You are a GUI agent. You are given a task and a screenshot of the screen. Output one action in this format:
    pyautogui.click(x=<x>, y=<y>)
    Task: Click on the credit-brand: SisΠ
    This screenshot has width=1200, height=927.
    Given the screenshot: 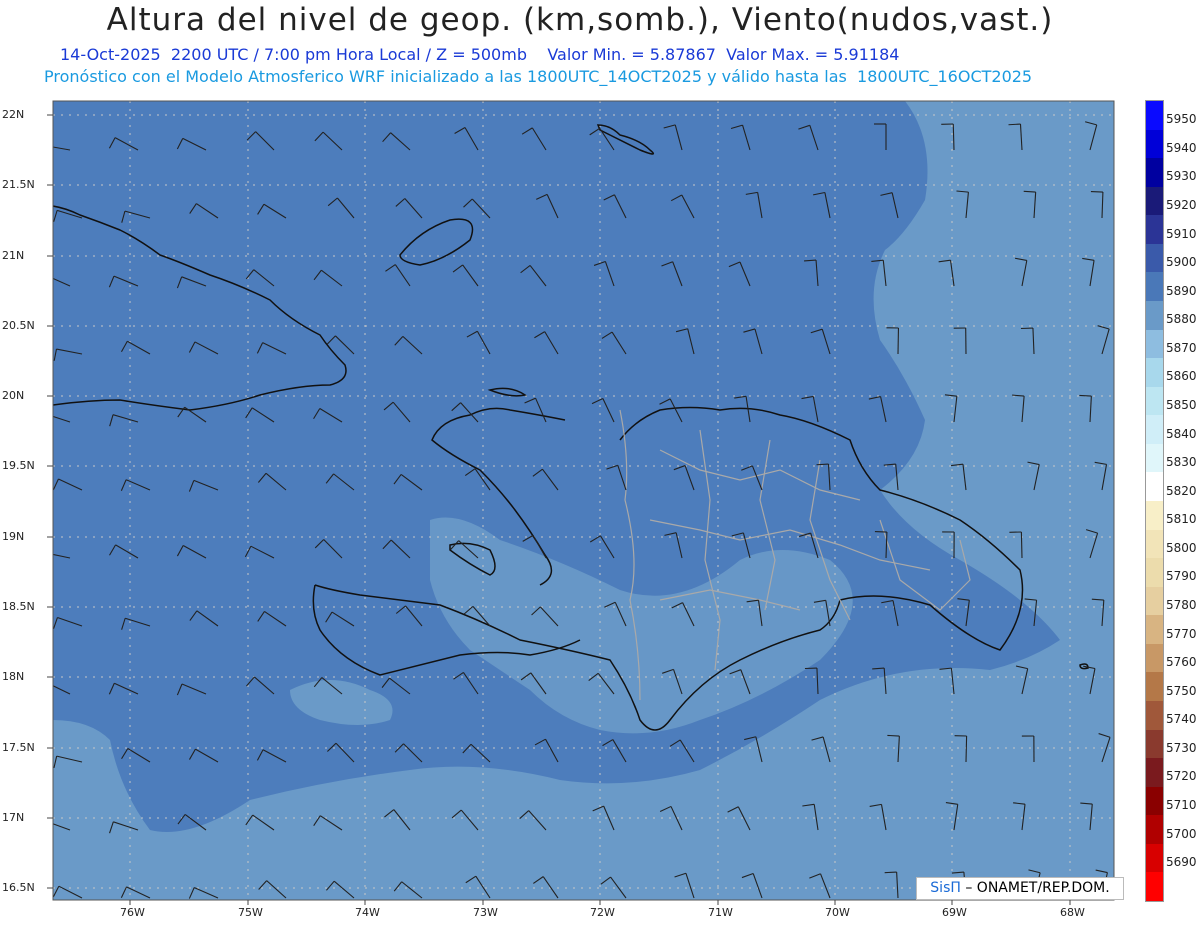 What is the action you would take?
    pyautogui.click(x=945, y=888)
    